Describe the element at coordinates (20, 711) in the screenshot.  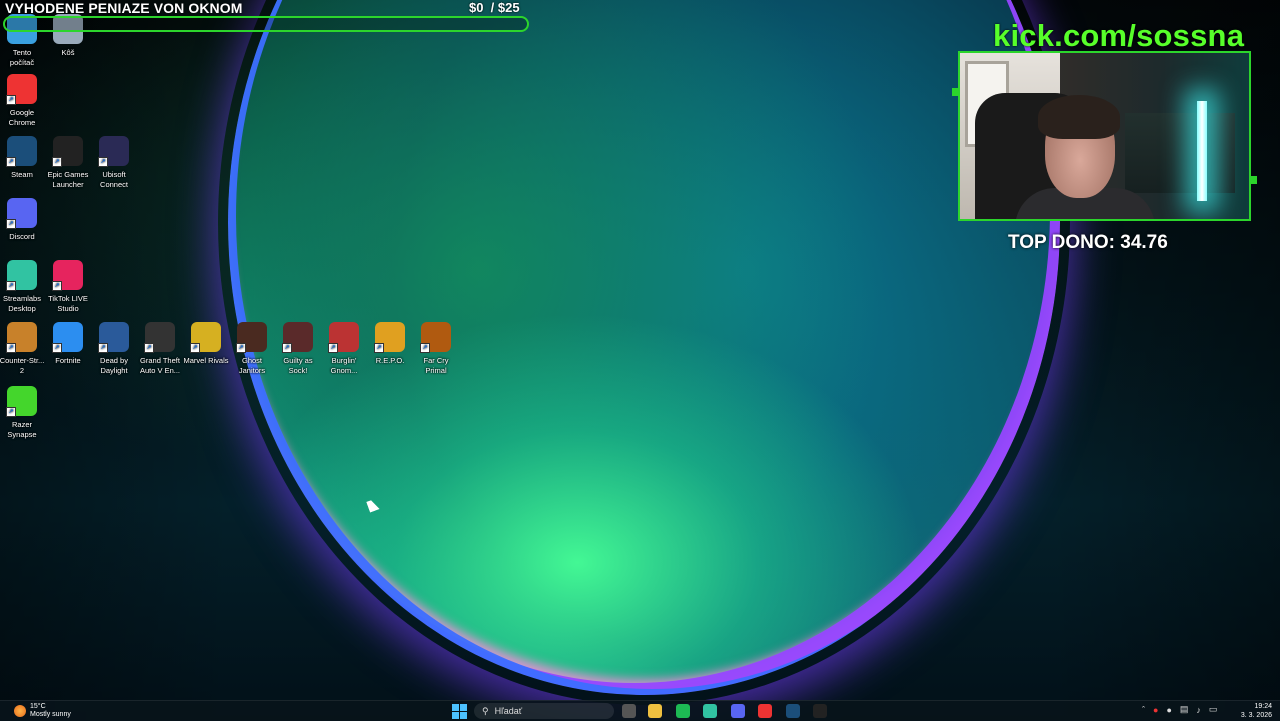
I see `weather-sun-icon` at that location.